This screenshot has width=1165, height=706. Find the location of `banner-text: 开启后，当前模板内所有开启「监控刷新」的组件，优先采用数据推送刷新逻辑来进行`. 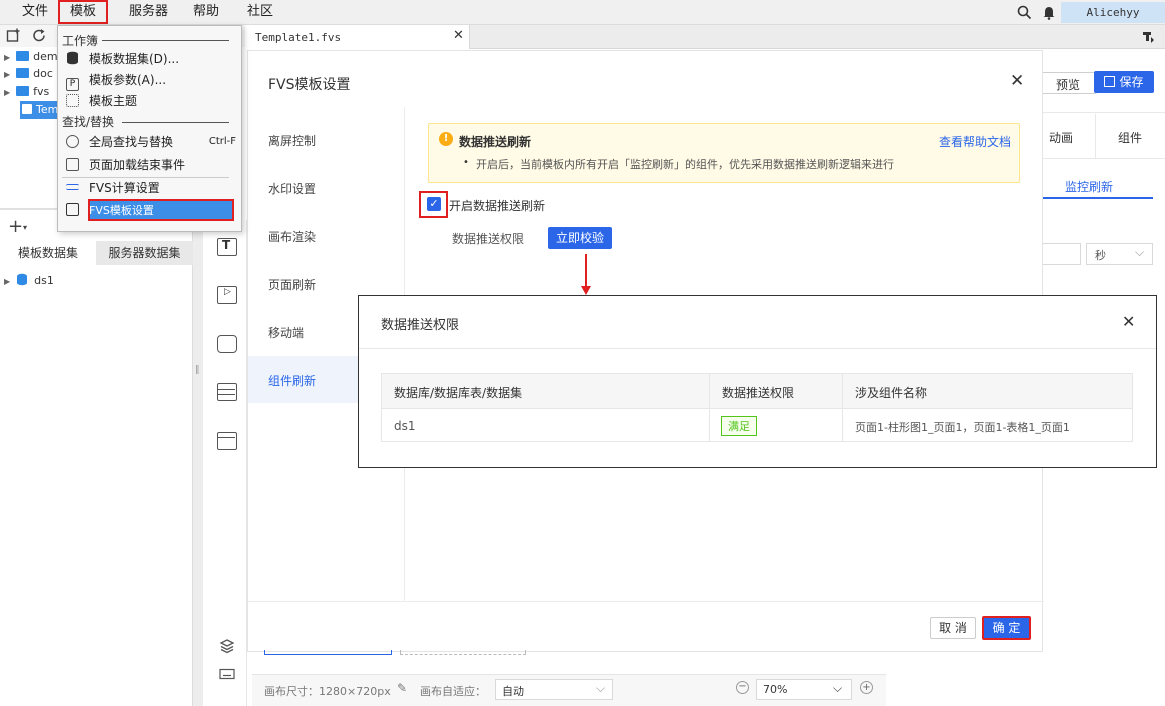

banner-text: 开启后，当前模板内所有开启「监控刷新」的组件，优先采用数据推送刷新逻辑来进行 is located at coordinates (685, 164).